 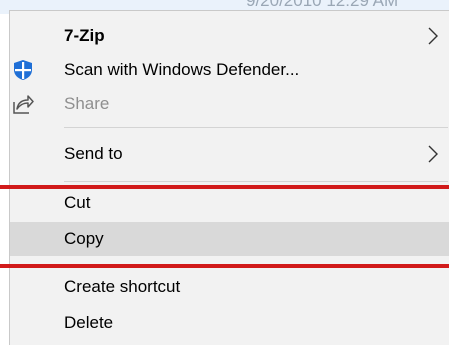 What do you see at coordinates (229, 239) in the screenshot?
I see `menu-item-copy: Copy` at bounding box center [229, 239].